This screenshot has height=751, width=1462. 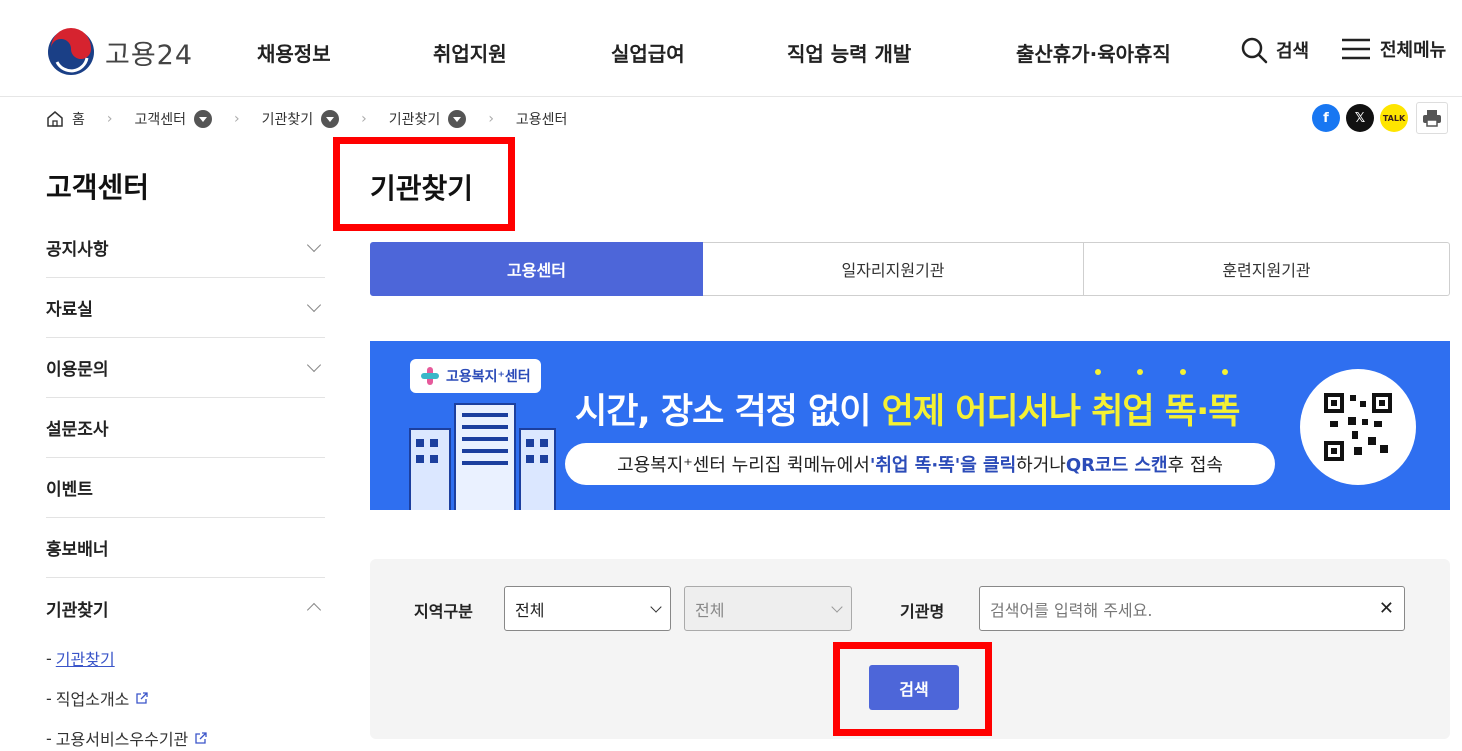 What do you see at coordinates (1413, 50) in the screenshot?
I see `menu-label: 전체메뉴` at bounding box center [1413, 50].